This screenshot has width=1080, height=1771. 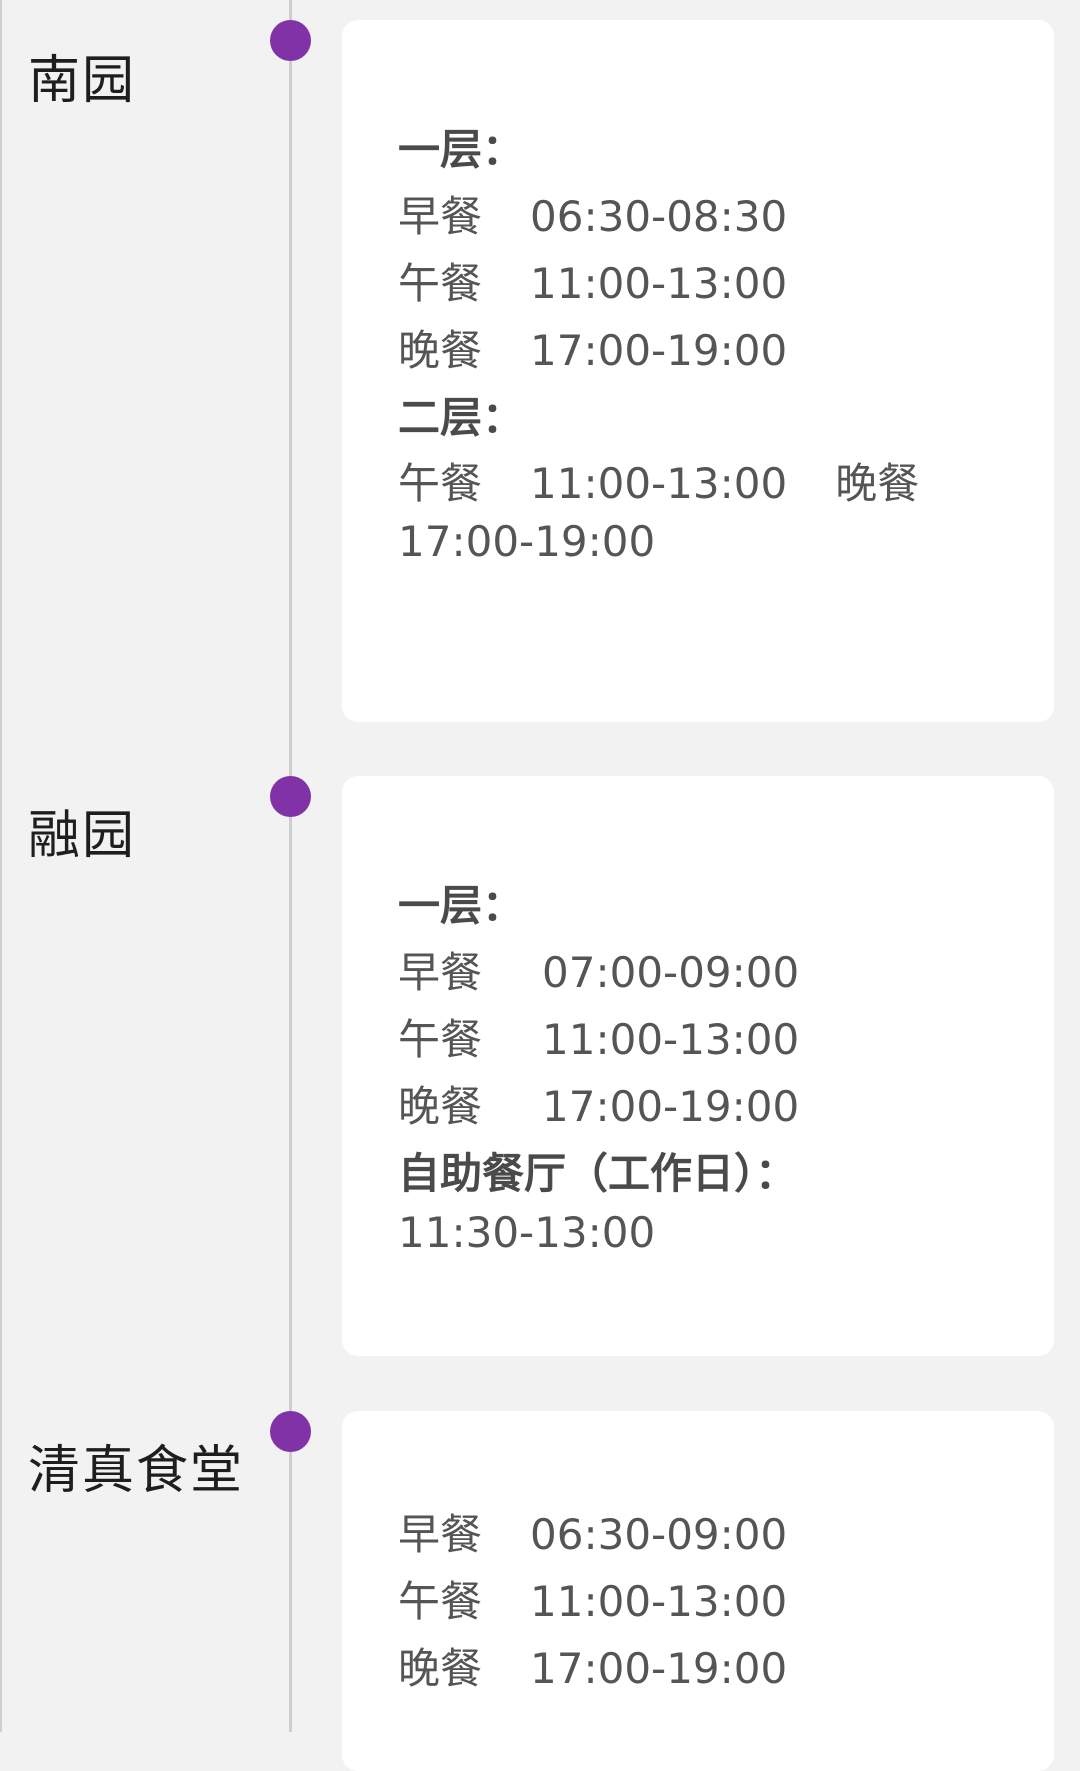 What do you see at coordinates (136, 1471) in the screenshot?
I see `section-title: 清真食堂` at bounding box center [136, 1471].